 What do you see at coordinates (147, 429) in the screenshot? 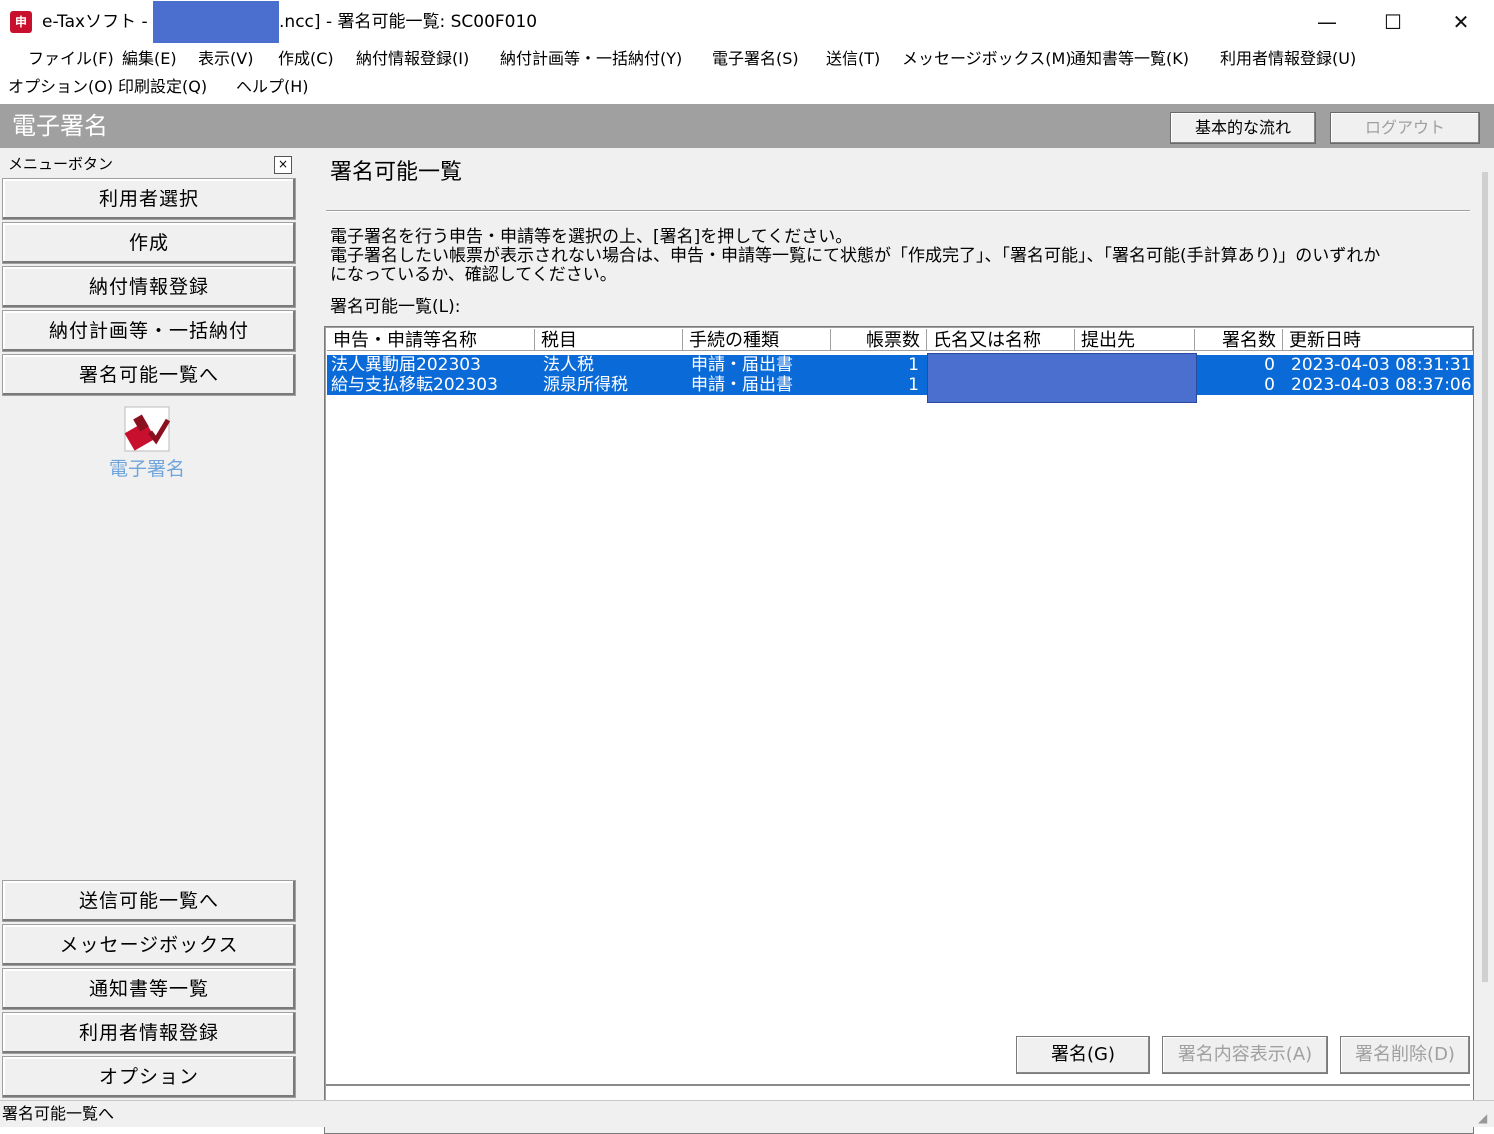
I see `stamp-icon` at bounding box center [147, 429].